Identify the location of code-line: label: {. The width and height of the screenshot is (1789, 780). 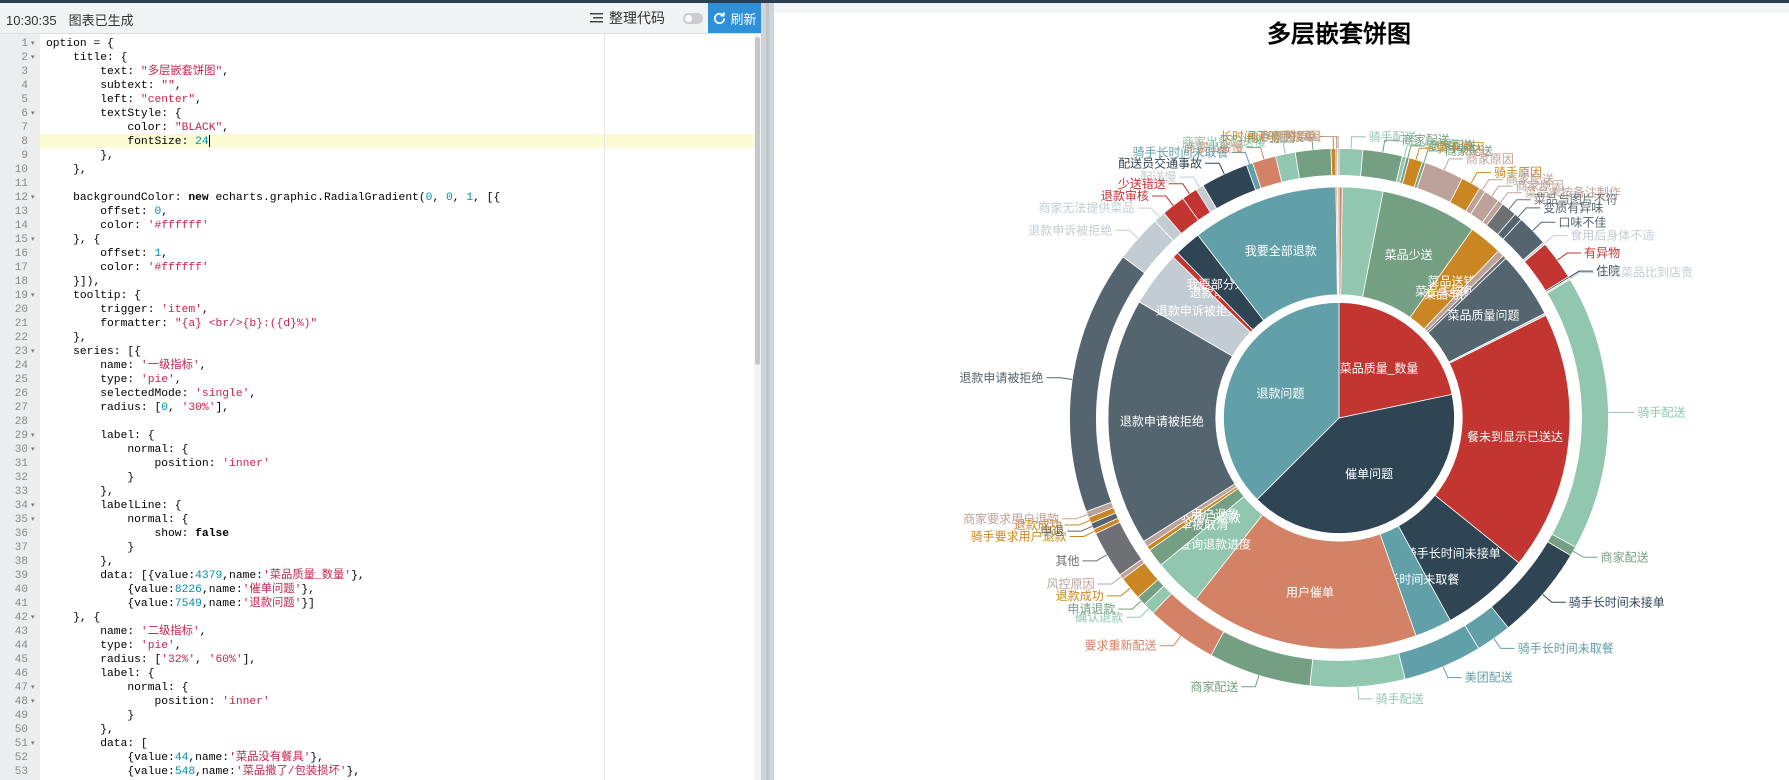
(100, 674).